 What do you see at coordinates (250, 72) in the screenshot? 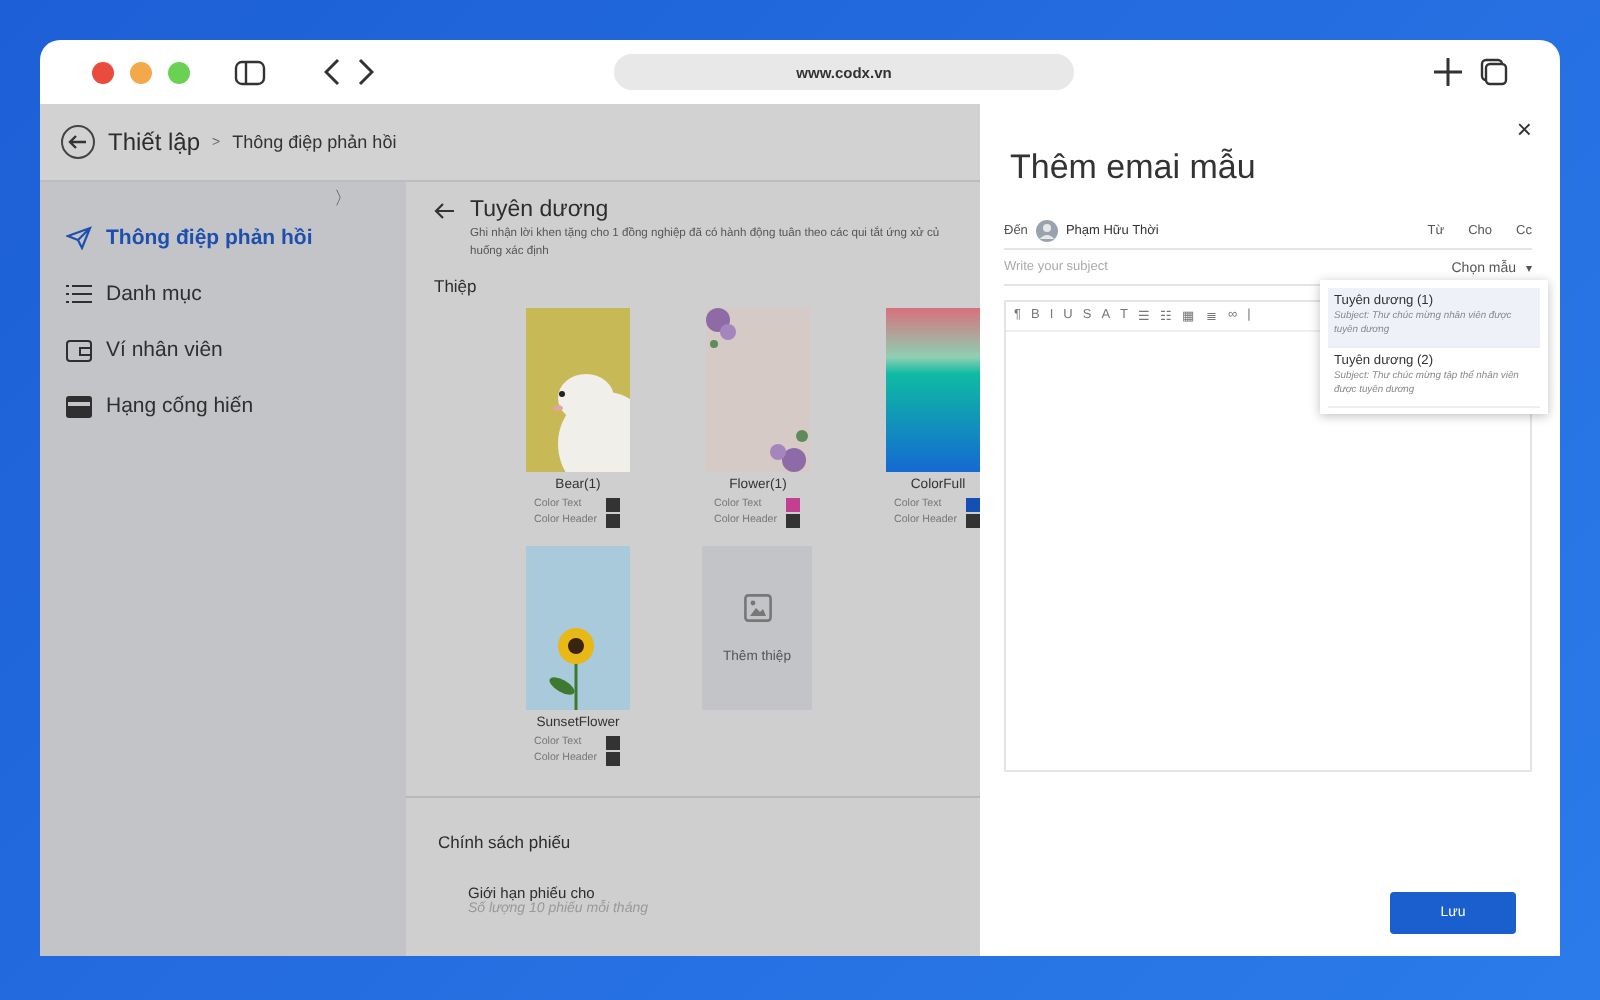
I see `sidebar-icon` at bounding box center [250, 72].